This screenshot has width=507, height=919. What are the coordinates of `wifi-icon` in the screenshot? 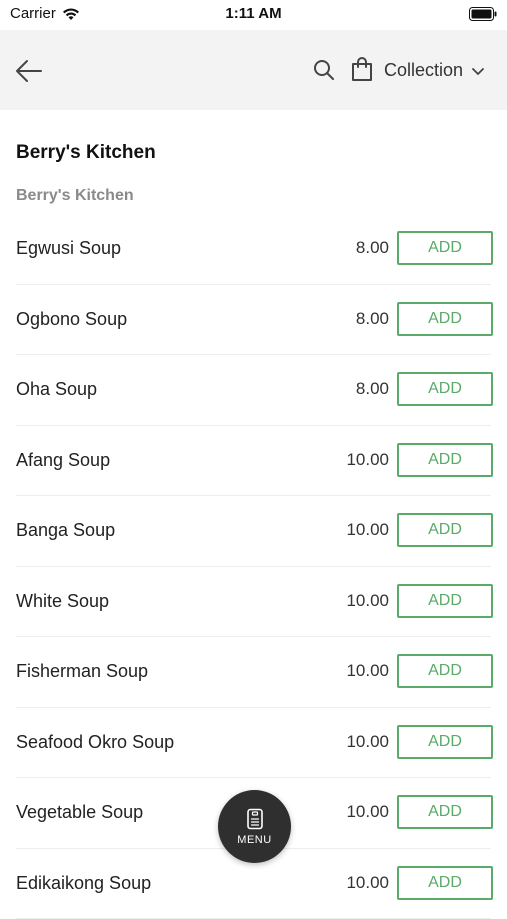 It's located at (71, 14).